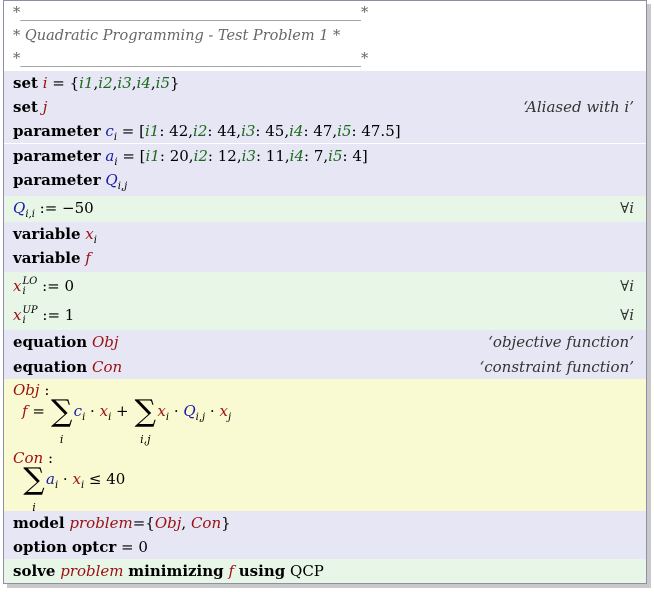  I want to click on frame-shadow-right, so click(649, 296).